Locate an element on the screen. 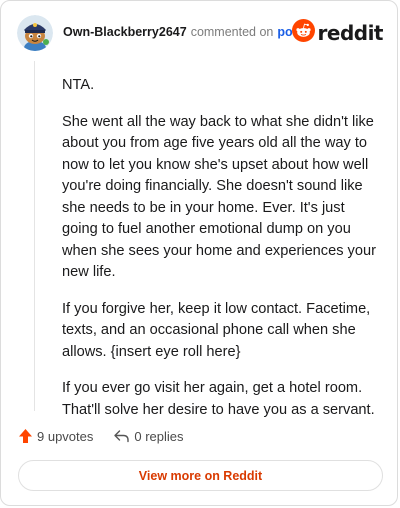 This screenshot has width=400, height=508. commented-on-text: commented on is located at coordinates (232, 32).